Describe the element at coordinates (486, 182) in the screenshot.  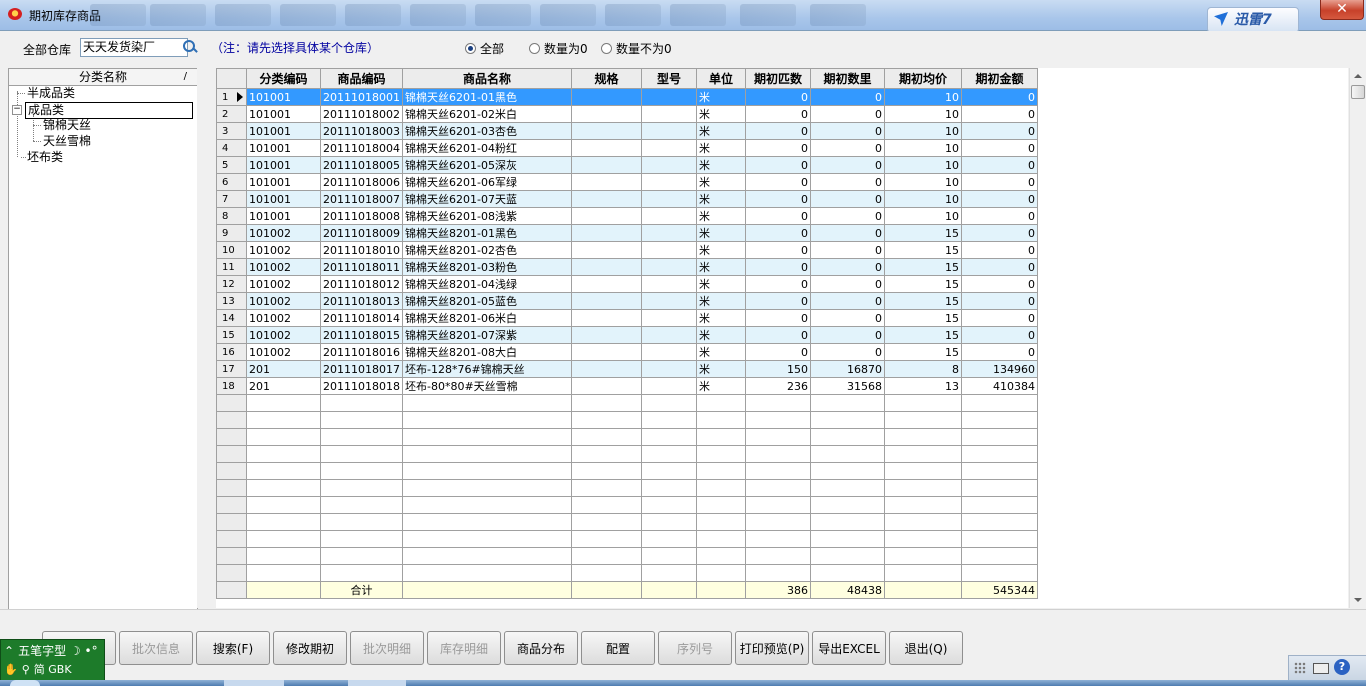
I see `cell-product-name: 锦棉天丝6201-06军绿` at that location.